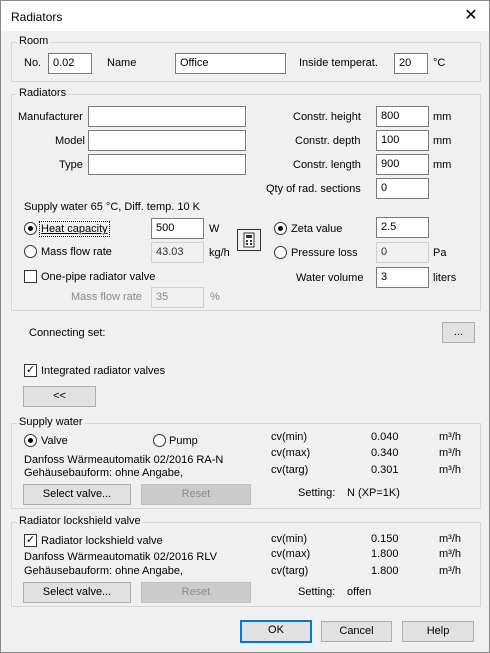 The height and width of the screenshot is (653, 490). What do you see at coordinates (385, 571) in the screenshot?
I see `lockshield-cvtarg-value: 1.800` at bounding box center [385, 571].